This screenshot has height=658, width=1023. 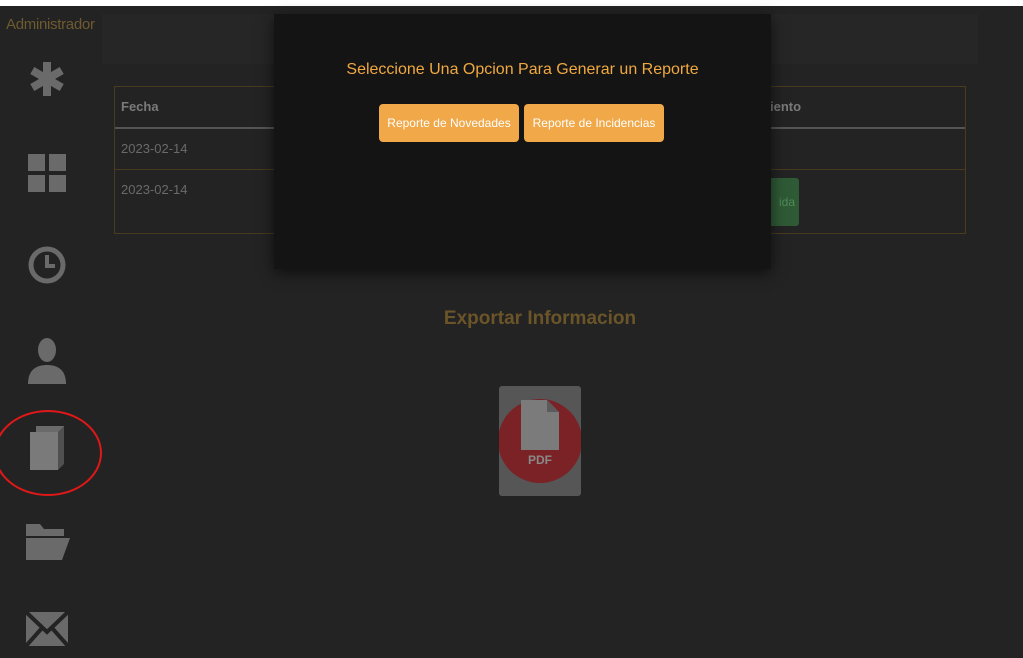 What do you see at coordinates (47, 361) in the screenshot?
I see `user-icon` at bounding box center [47, 361].